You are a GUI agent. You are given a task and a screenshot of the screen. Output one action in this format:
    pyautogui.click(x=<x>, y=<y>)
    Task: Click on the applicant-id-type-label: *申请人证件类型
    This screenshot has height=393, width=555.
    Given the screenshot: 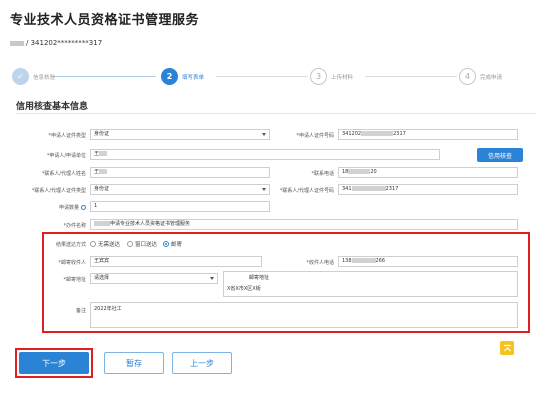 What is the action you would take?
    pyautogui.click(x=67, y=136)
    